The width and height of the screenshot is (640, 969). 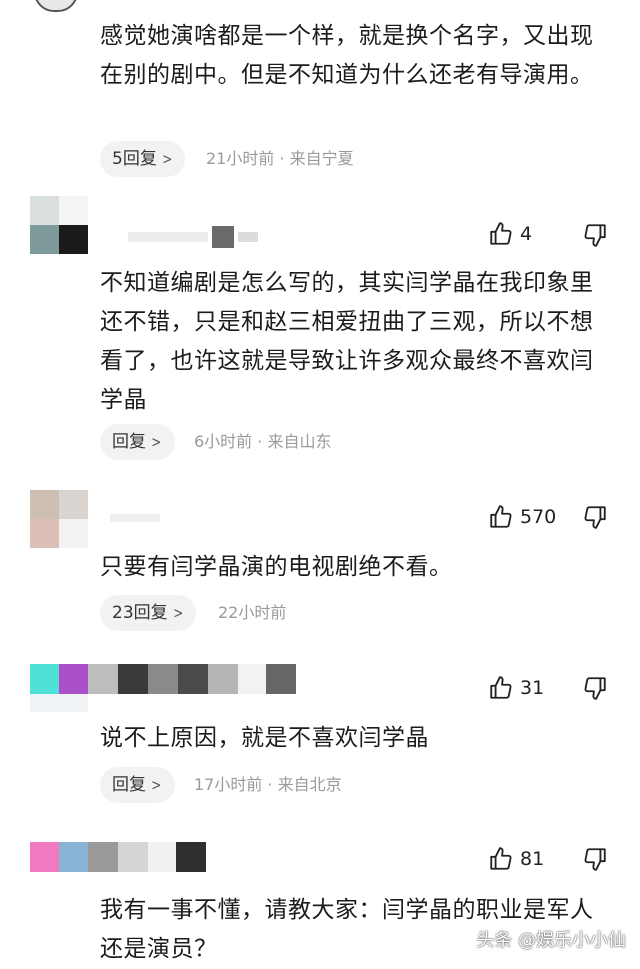 I want to click on like-button: 31, so click(x=516, y=688).